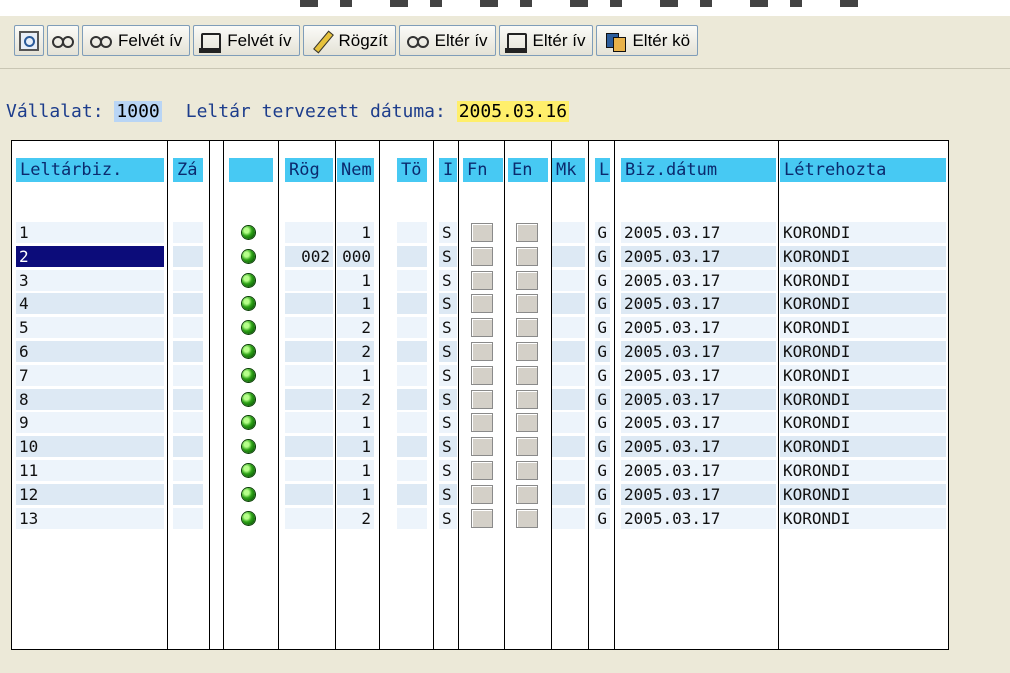 This screenshot has width=1010, height=673. I want to click on display-count-sheet-button: Felvét ív, so click(136, 40).